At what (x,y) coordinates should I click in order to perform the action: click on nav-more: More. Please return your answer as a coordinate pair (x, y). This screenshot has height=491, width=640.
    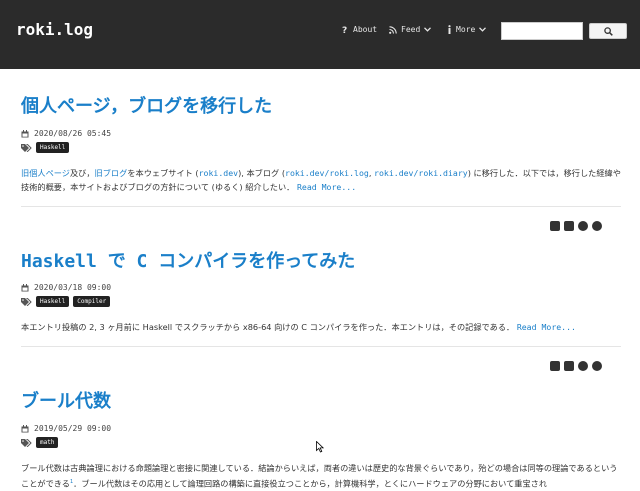
    Looking at the image, I should click on (467, 29).